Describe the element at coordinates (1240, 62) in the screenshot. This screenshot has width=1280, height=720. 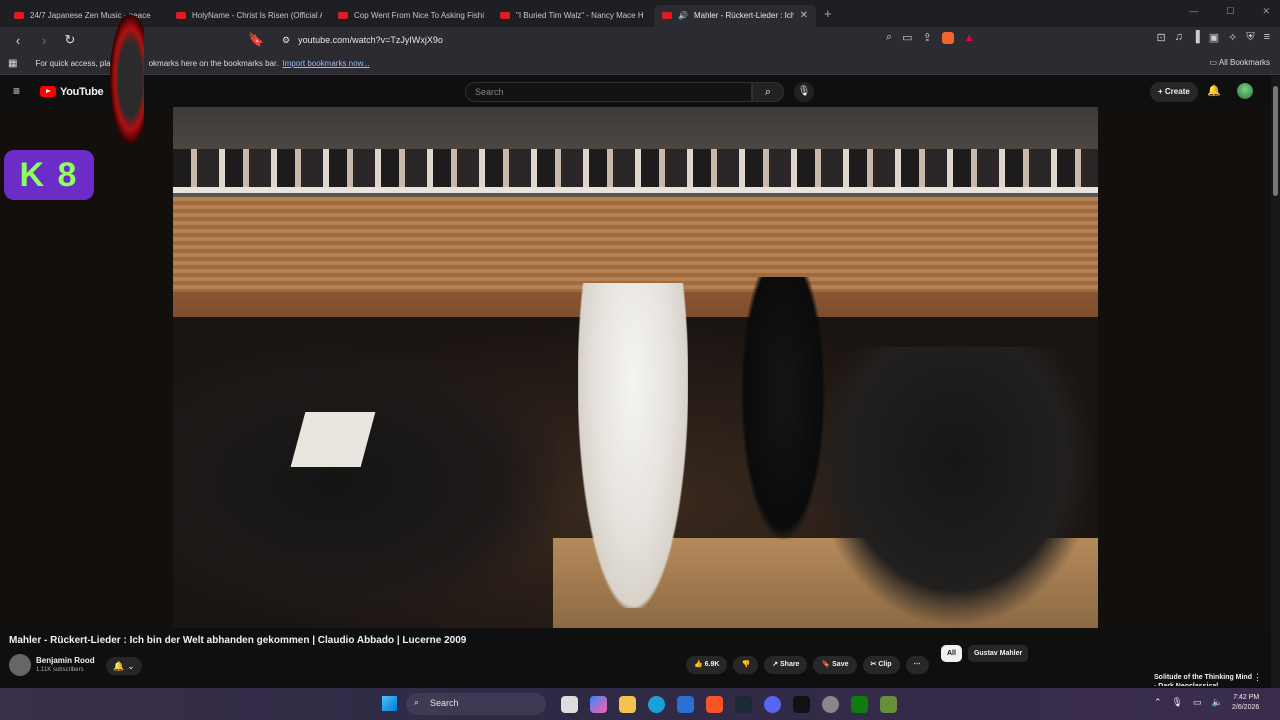
I see `all-bookmarks-button: ▭ All Bookmarks` at that location.